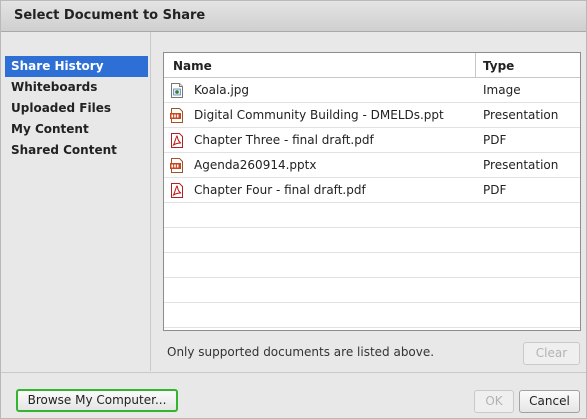 The width and height of the screenshot is (587, 419). Describe the element at coordinates (372, 165) in the screenshot. I see `file-row: Agenda260914.pptx Presentation` at that location.